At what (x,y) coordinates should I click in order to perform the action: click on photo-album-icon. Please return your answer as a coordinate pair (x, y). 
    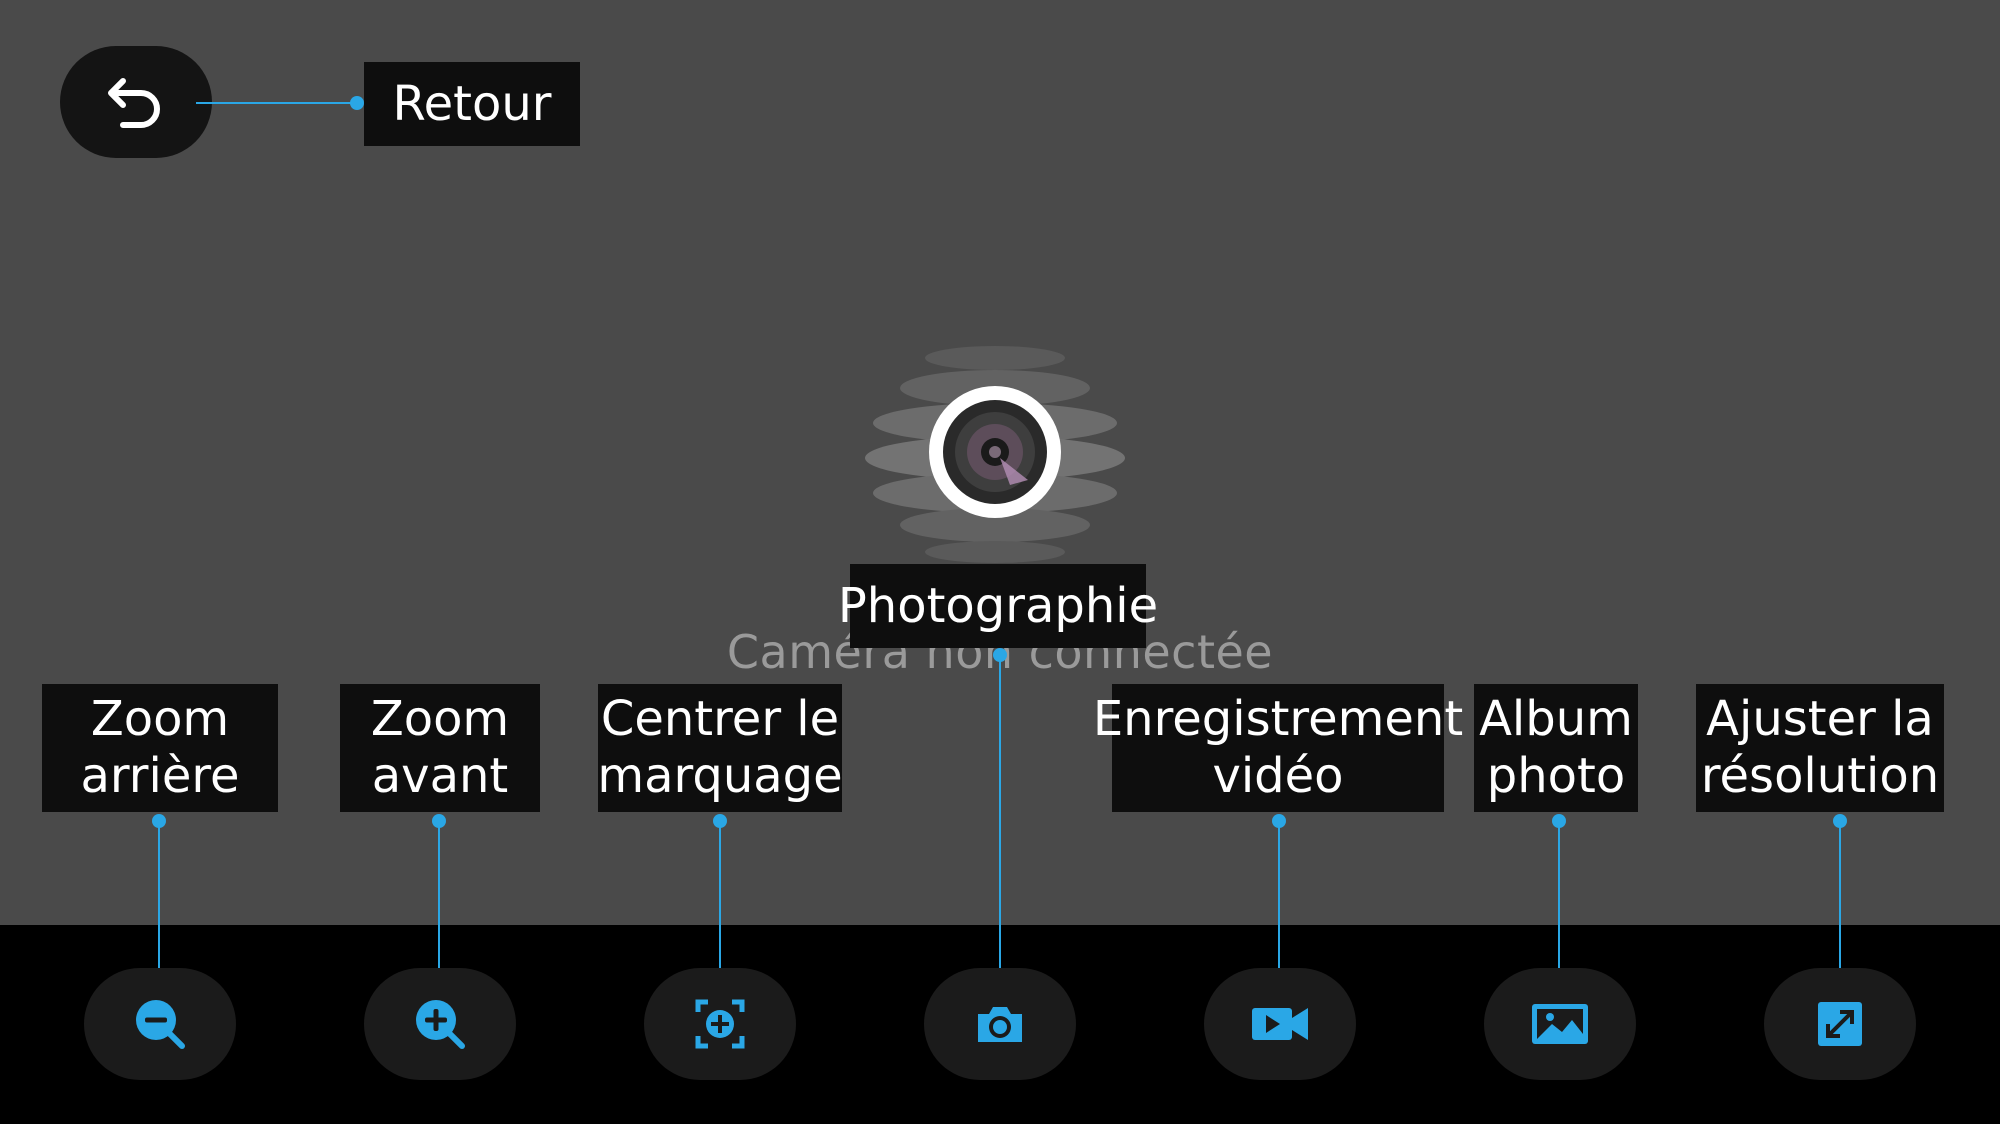
    Looking at the image, I should click on (1560, 1024).